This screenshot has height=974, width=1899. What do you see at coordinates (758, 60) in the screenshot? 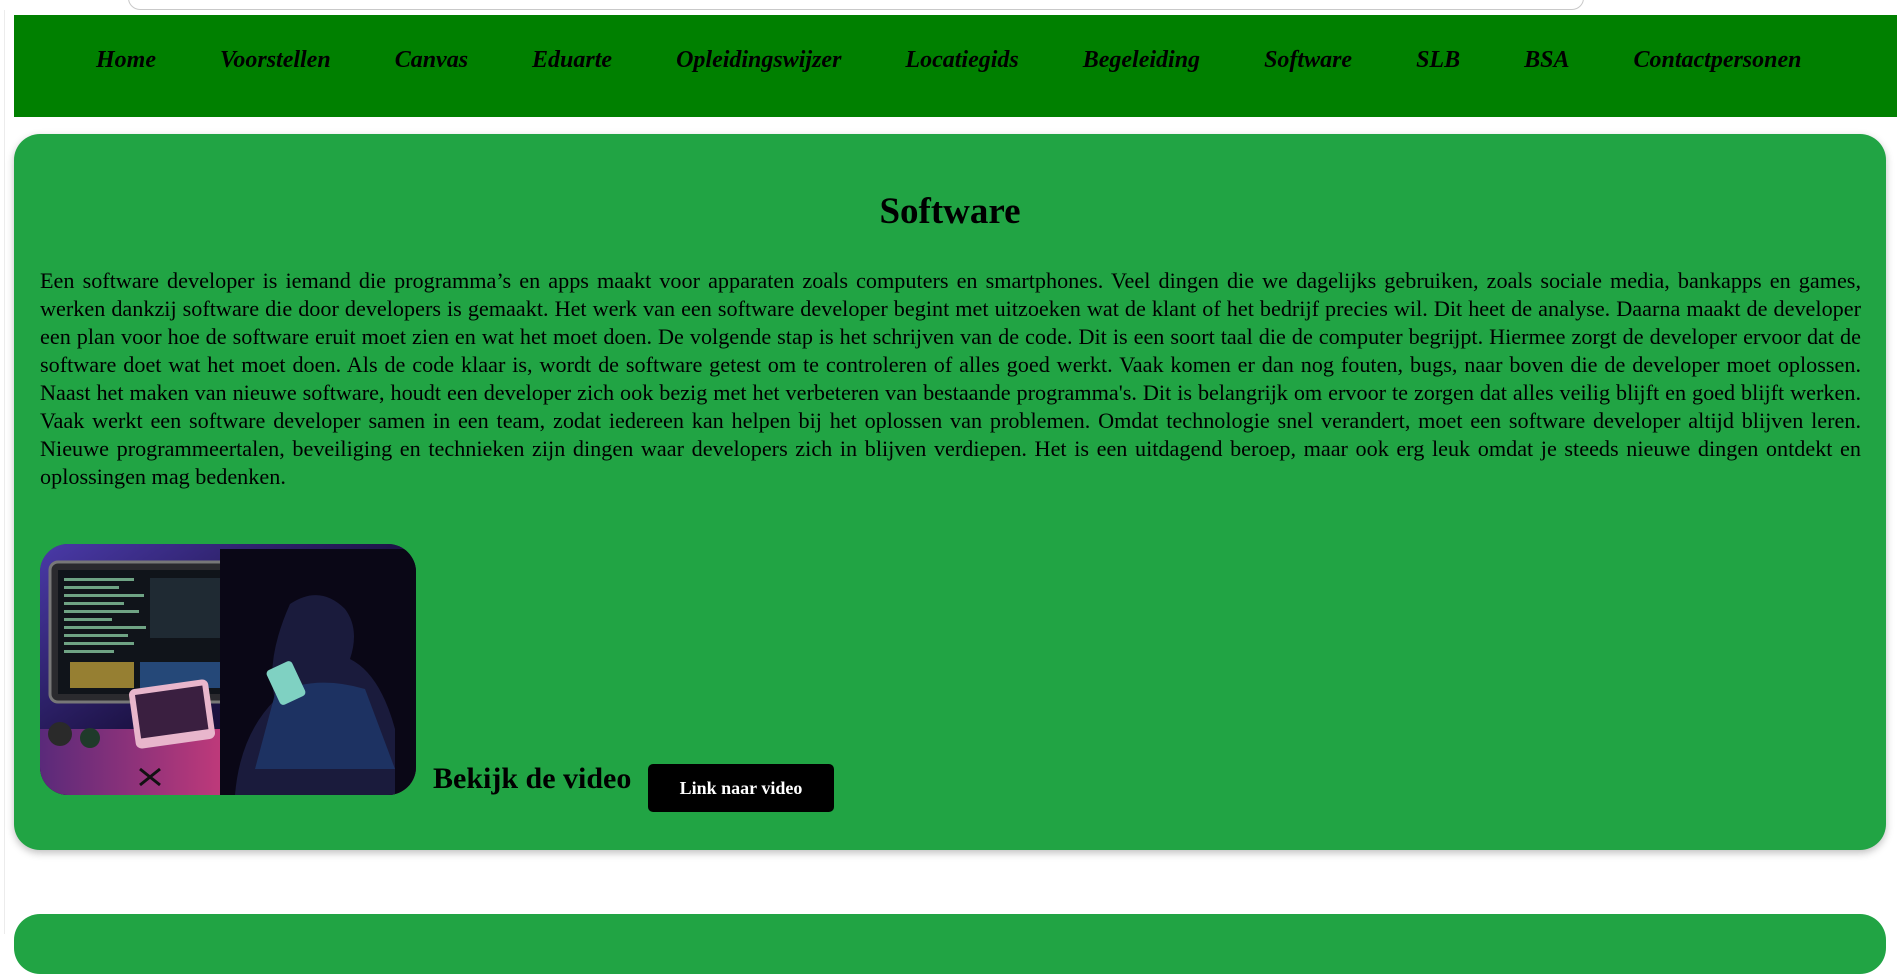
I see `nav-link-opleidingswijzer: Opleidingswijzer` at bounding box center [758, 60].